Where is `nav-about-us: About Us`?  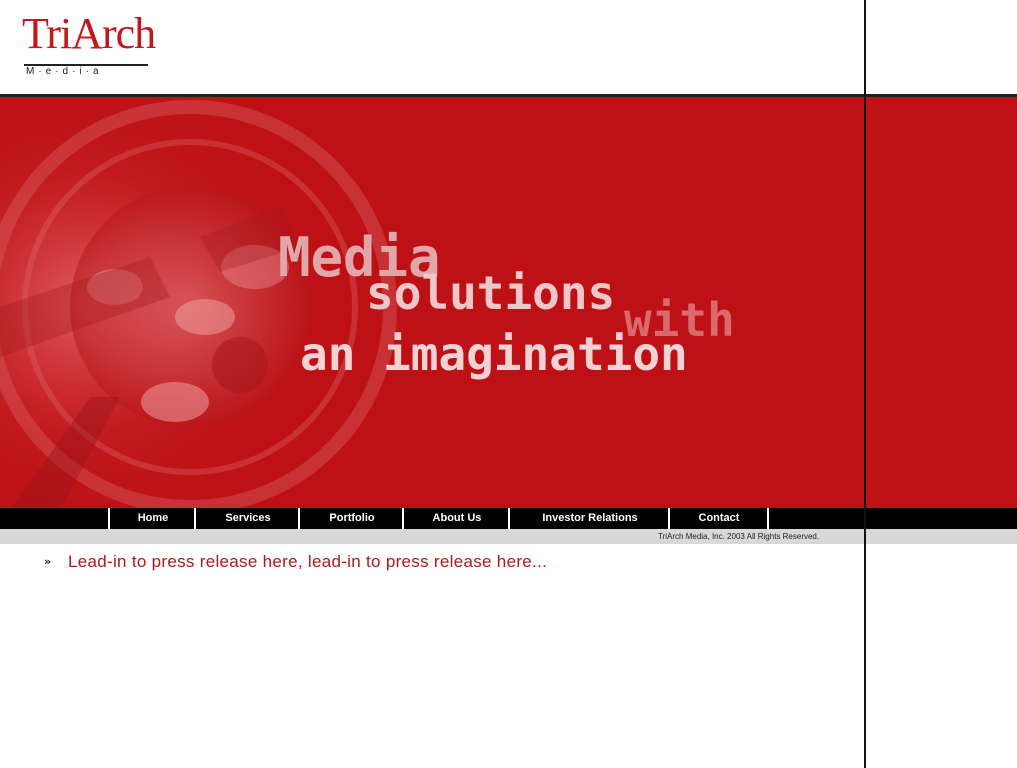
nav-about-us: About Us is located at coordinates (456, 518).